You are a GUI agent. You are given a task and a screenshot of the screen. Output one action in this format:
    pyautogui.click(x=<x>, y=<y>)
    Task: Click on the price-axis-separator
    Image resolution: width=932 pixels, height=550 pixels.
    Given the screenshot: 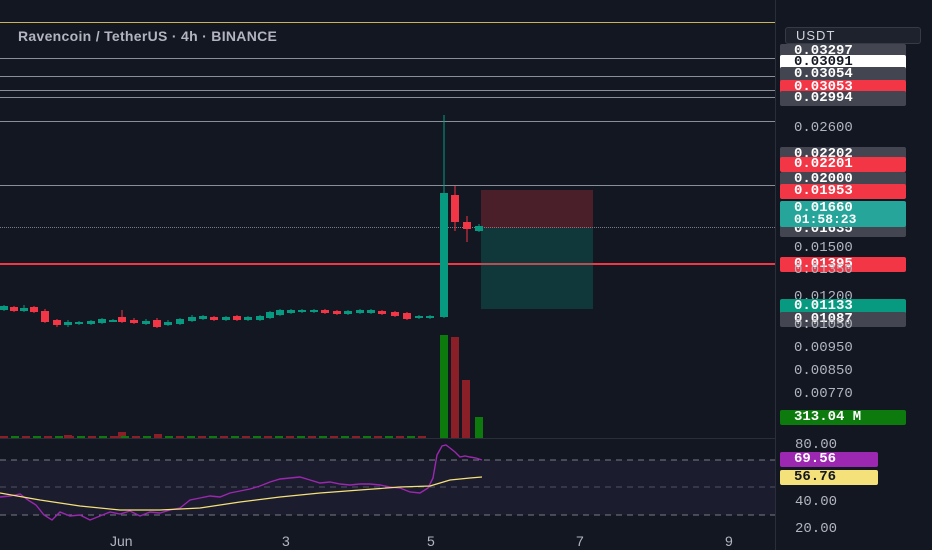 What is the action you would take?
    pyautogui.click(x=775, y=275)
    